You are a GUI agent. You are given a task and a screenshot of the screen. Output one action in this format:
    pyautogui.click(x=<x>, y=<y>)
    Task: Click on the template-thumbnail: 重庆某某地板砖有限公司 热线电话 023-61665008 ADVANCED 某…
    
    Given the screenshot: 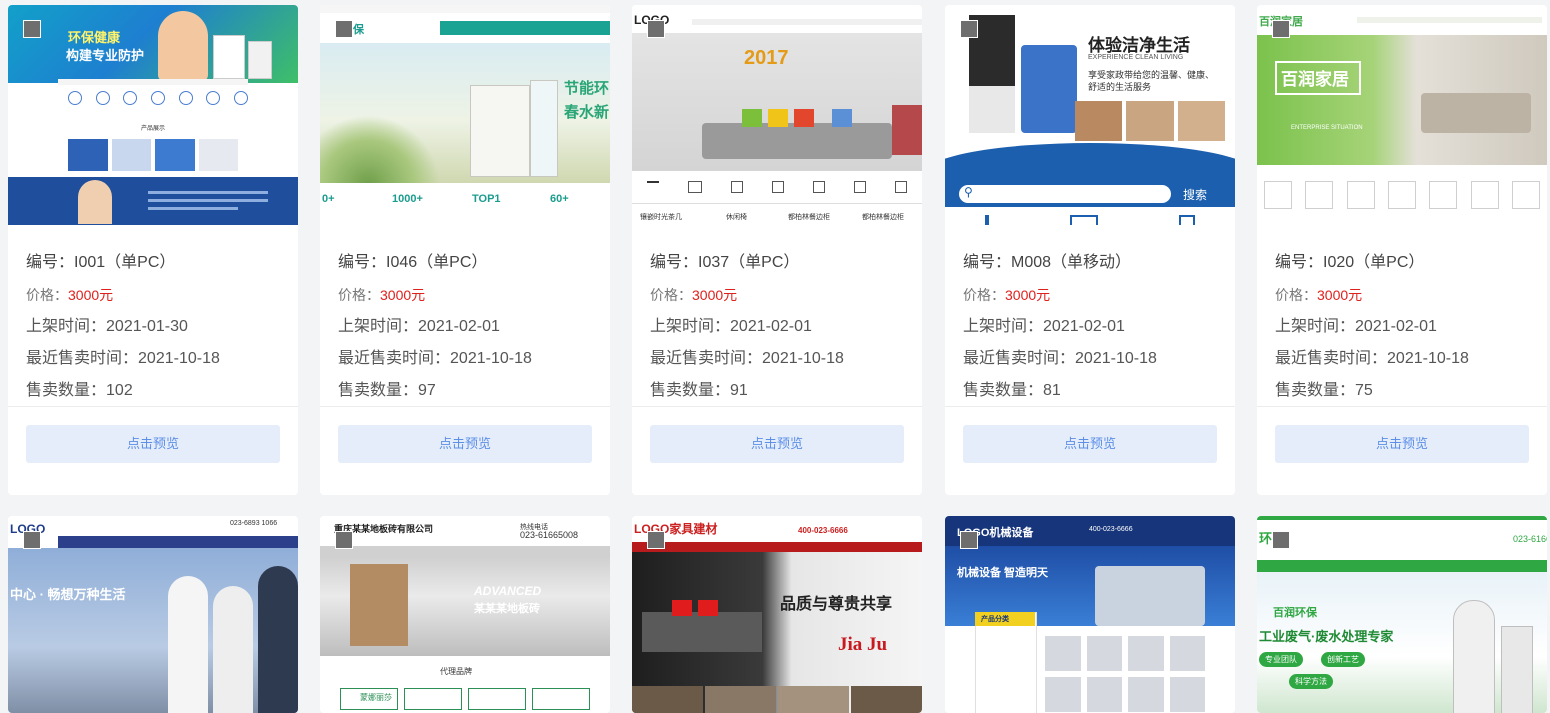 What is the action you would take?
    pyautogui.click(x=465, y=614)
    